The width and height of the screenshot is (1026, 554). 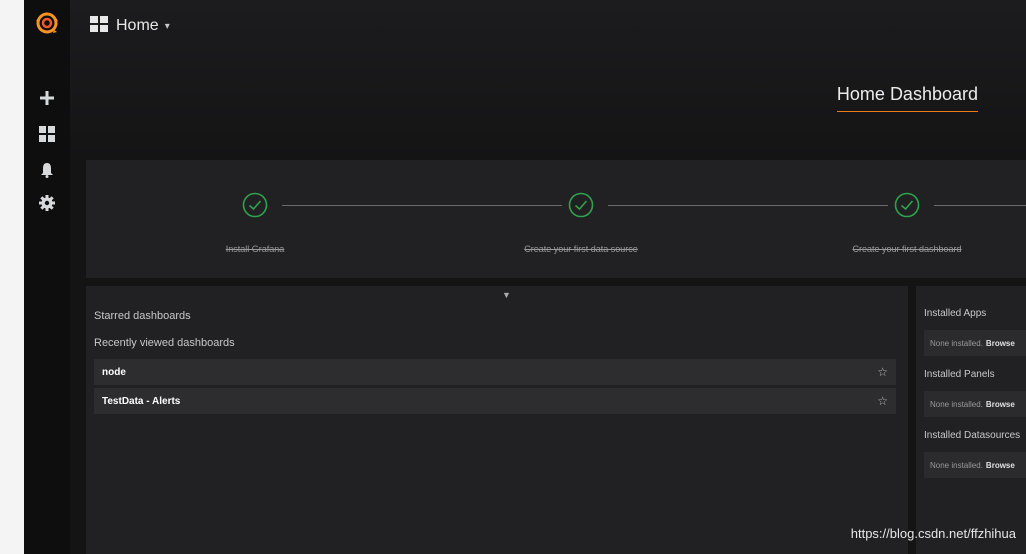 I want to click on installed-apps-box: None installed. Browse, so click(x=975, y=343).